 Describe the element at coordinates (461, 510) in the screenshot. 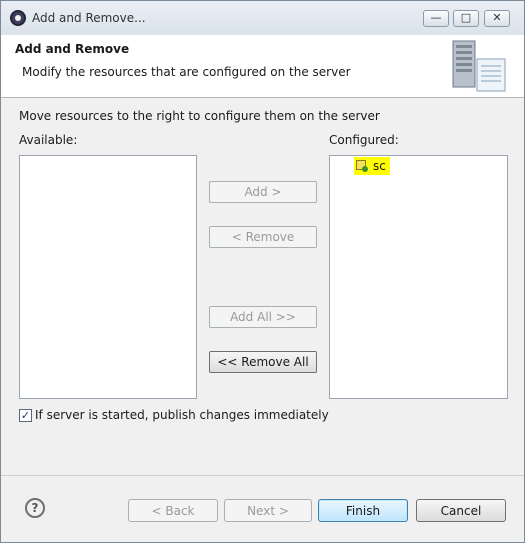

I see `cancel-button: Cancel` at that location.